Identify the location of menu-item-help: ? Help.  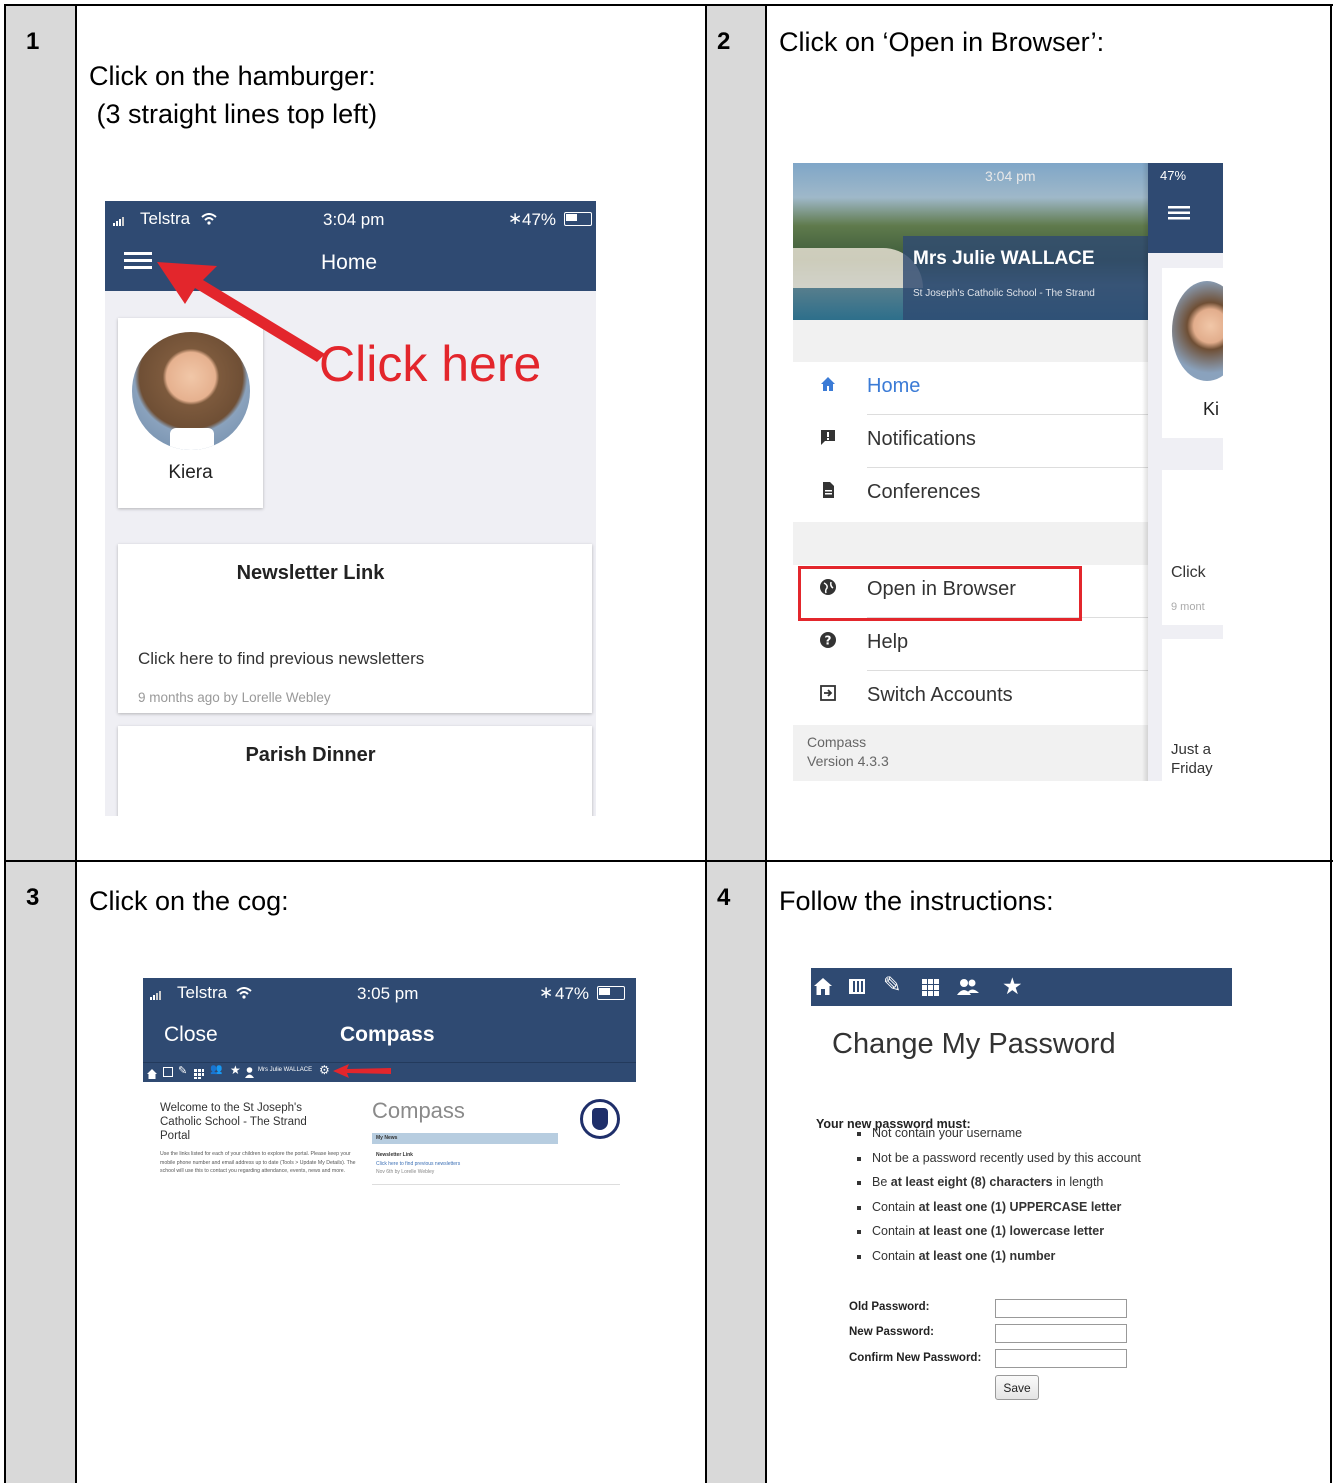
(970, 644).